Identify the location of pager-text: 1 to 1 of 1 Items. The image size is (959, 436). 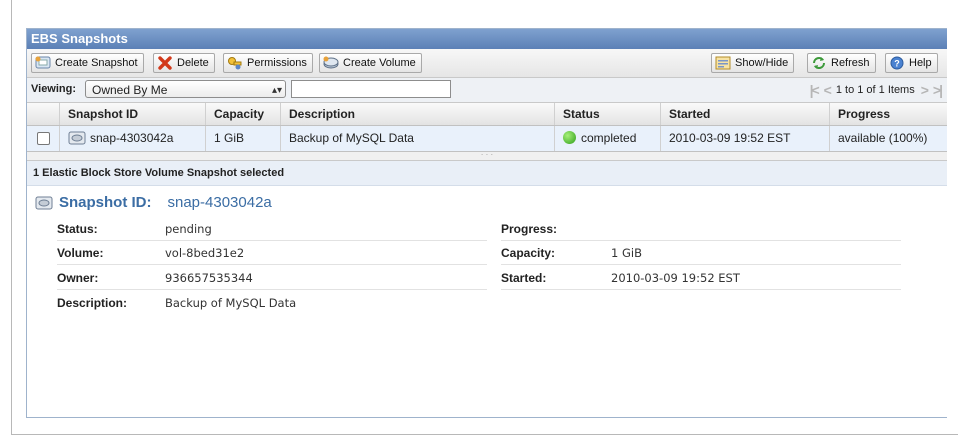
(875, 90).